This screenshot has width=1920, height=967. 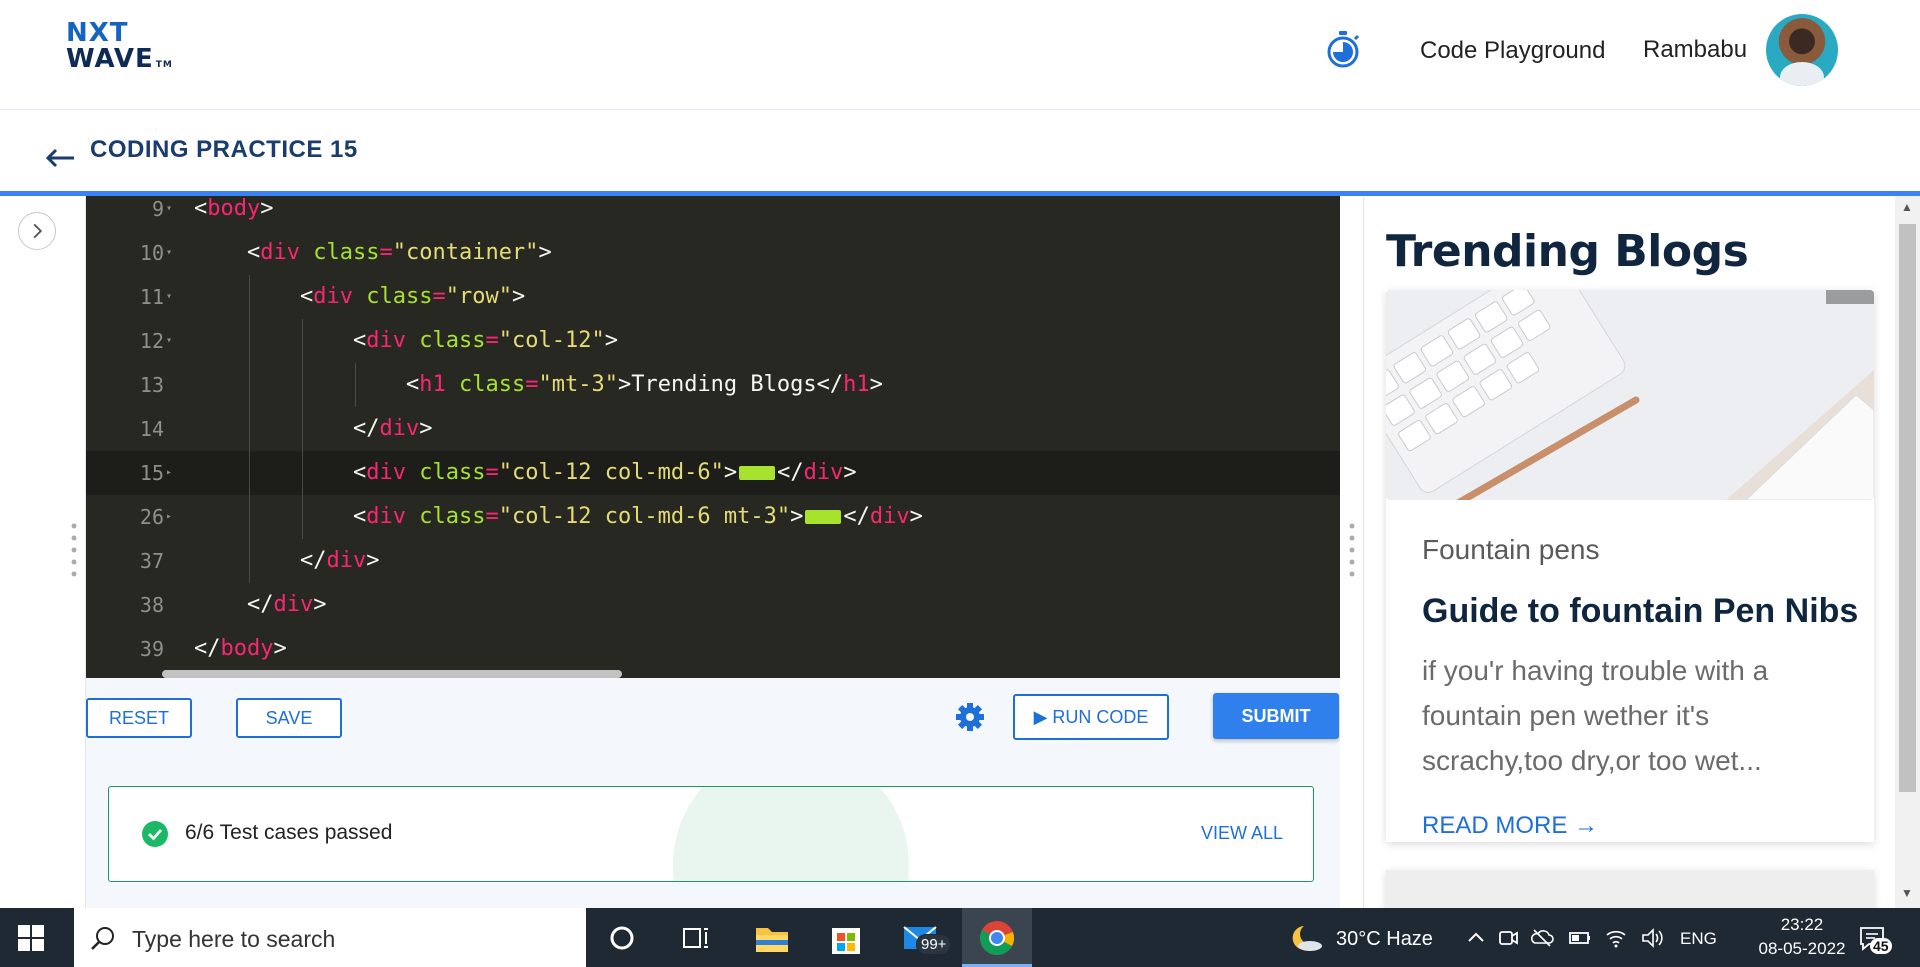 What do you see at coordinates (1695, 49) in the screenshot?
I see `username: Rambabu` at bounding box center [1695, 49].